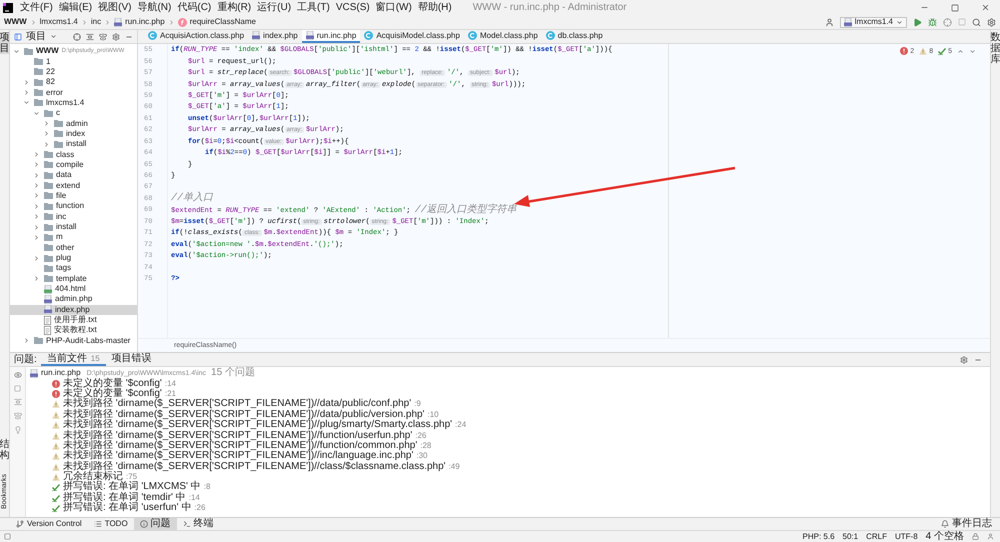 Image resolution: width=1000 pixels, height=542 pixels. Describe the element at coordinates (73, 330) in the screenshot. I see `tree-row: 安装教程.txt` at that location.